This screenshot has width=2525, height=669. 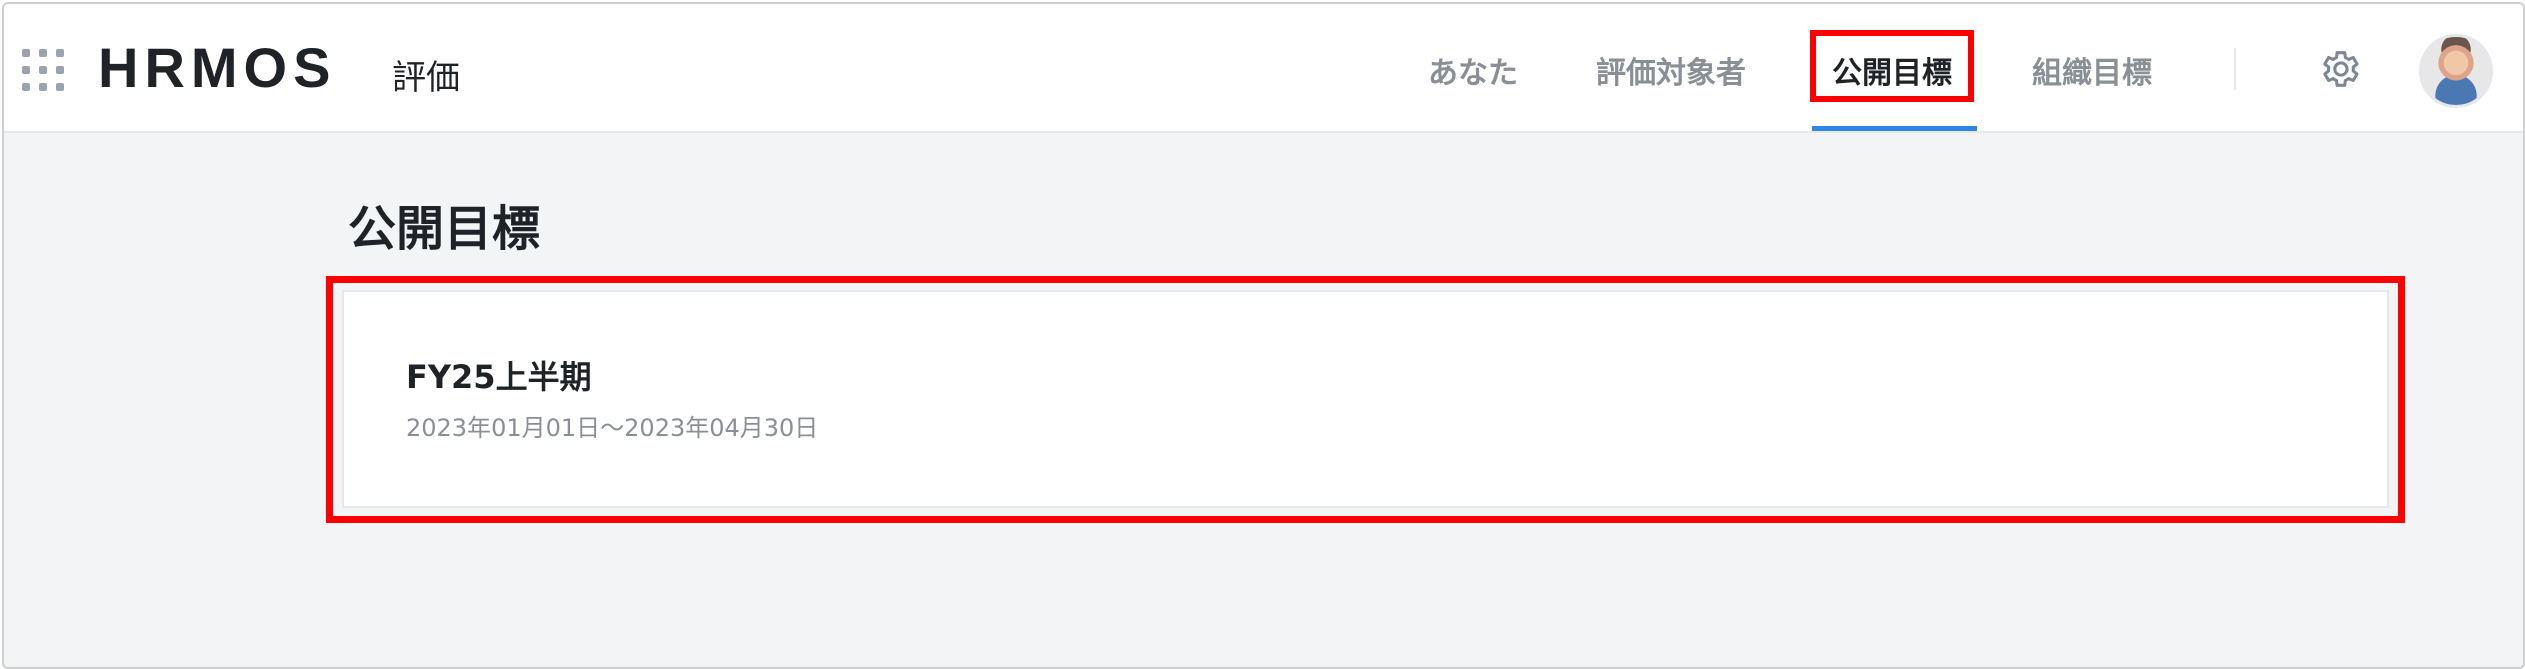 What do you see at coordinates (43, 70) in the screenshot?
I see `app-grid-icon` at bounding box center [43, 70].